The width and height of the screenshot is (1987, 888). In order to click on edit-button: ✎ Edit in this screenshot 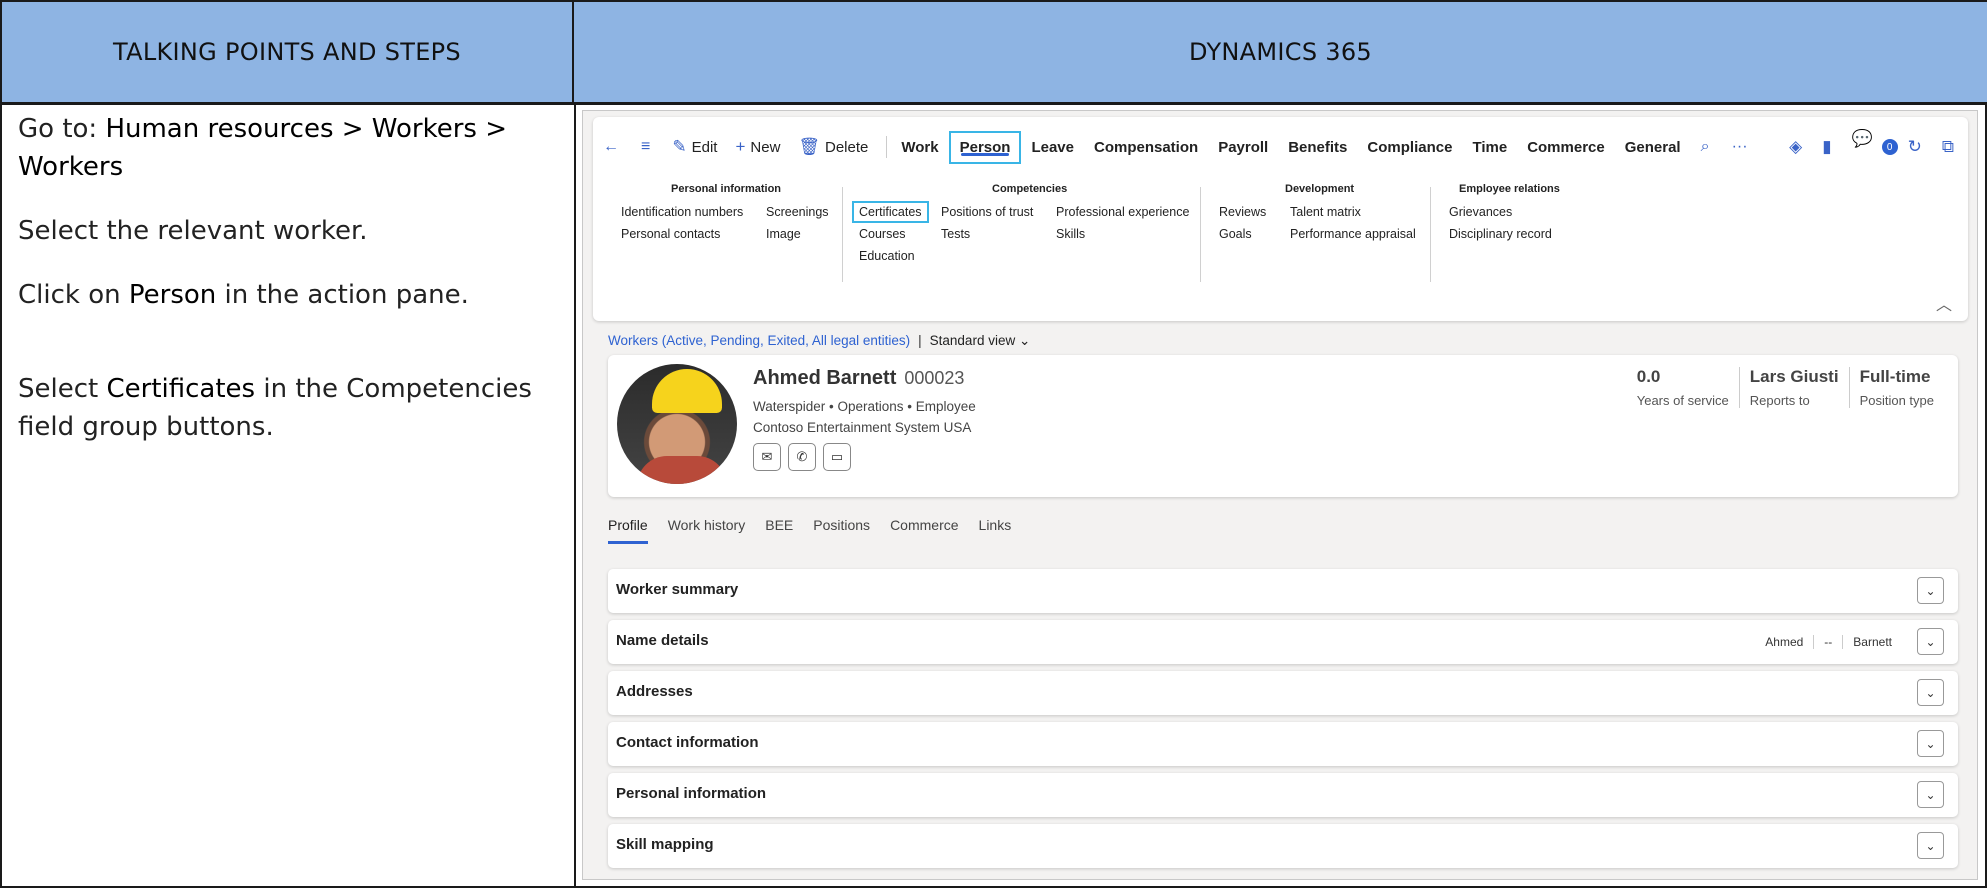, I will do `click(694, 147)`.